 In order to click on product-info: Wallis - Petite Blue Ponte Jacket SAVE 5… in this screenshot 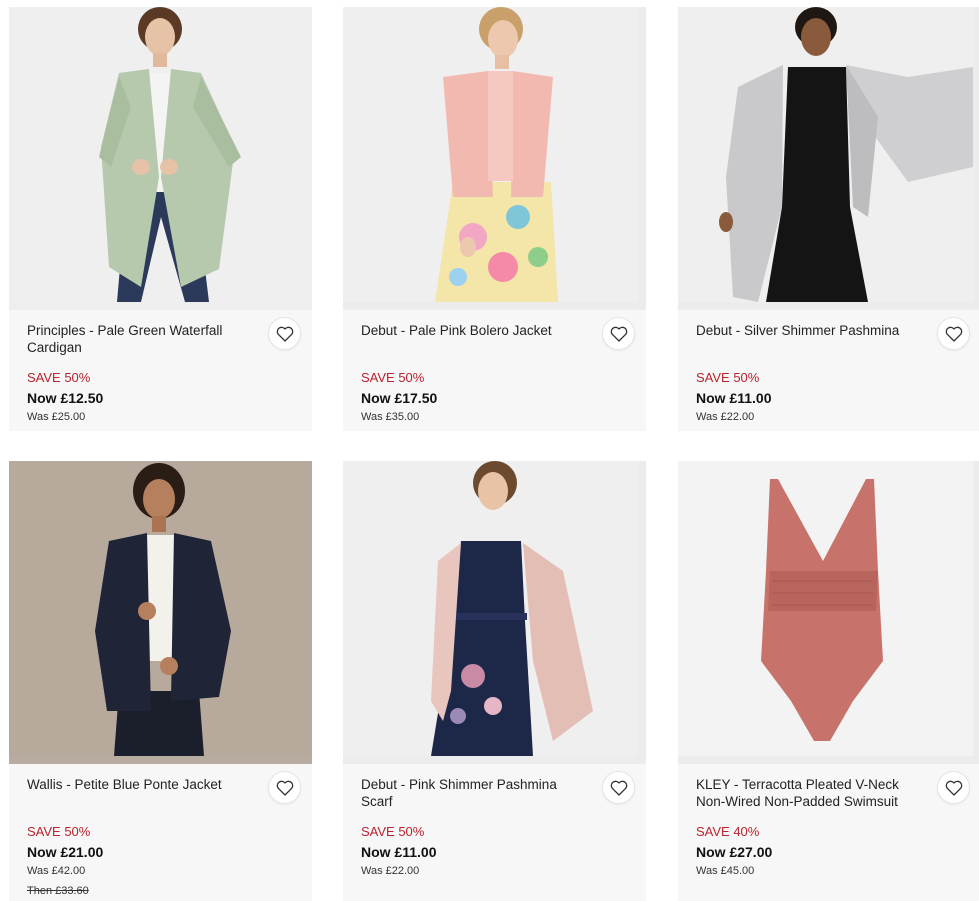, I will do `click(160, 832)`.